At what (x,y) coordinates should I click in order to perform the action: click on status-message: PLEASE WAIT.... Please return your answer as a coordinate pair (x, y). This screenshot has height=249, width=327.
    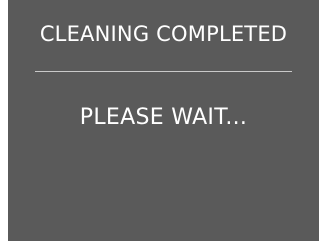
    Looking at the image, I should click on (163, 117).